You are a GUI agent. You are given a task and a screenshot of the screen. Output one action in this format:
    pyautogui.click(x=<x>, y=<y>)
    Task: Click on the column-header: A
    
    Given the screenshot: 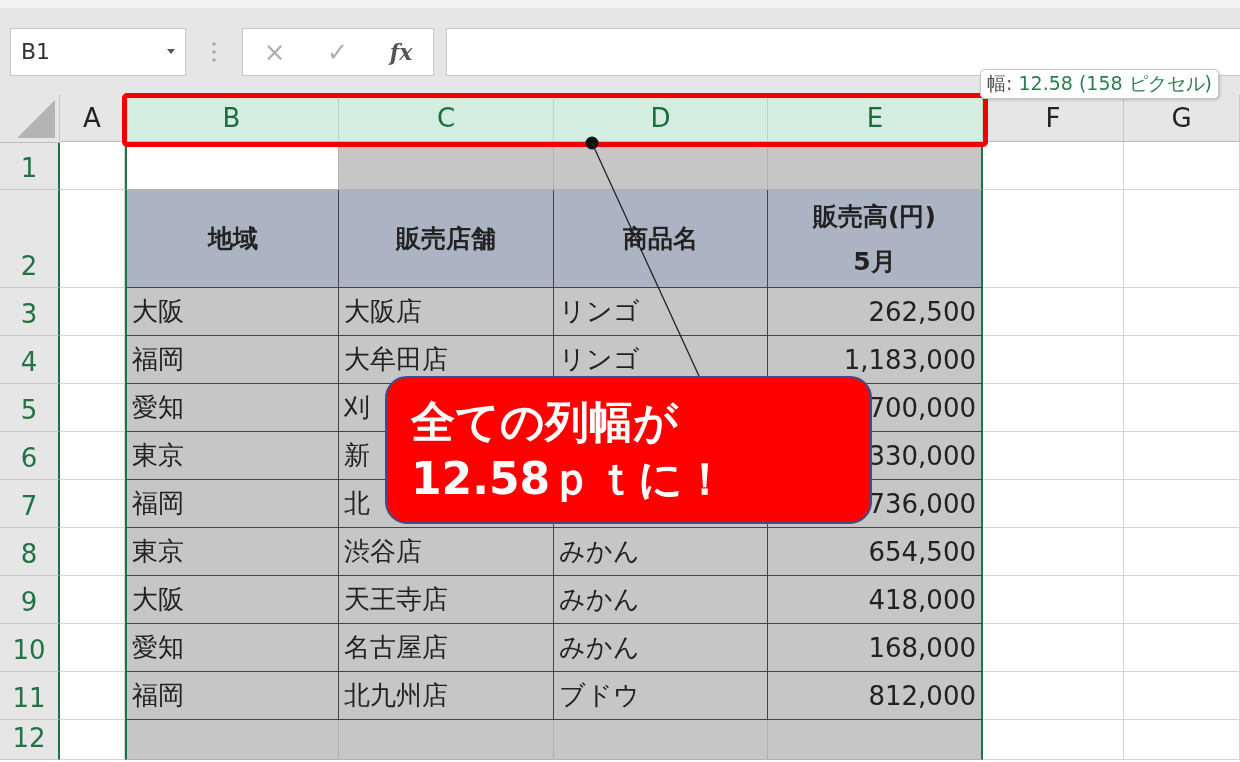 What is the action you would take?
    pyautogui.click(x=92, y=118)
    